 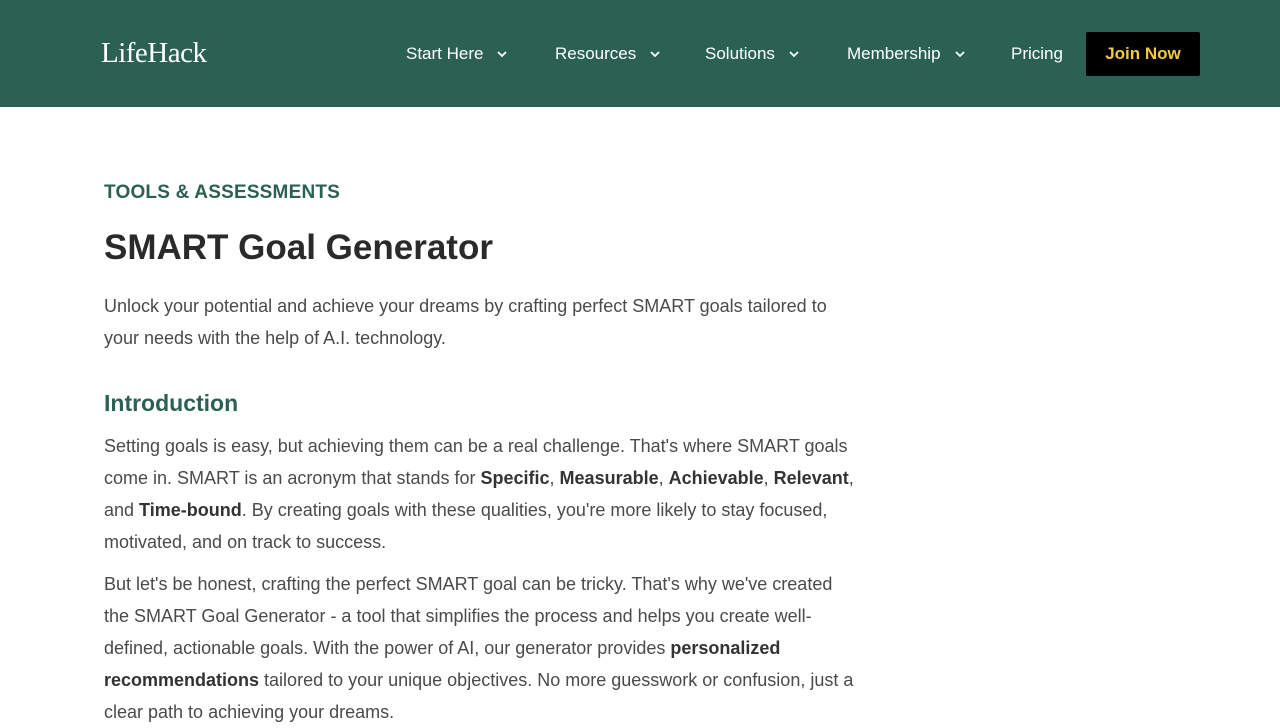 What do you see at coordinates (811, 478) in the screenshot?
I see `bold-term: Relevant` at bounding box center [811, 478].